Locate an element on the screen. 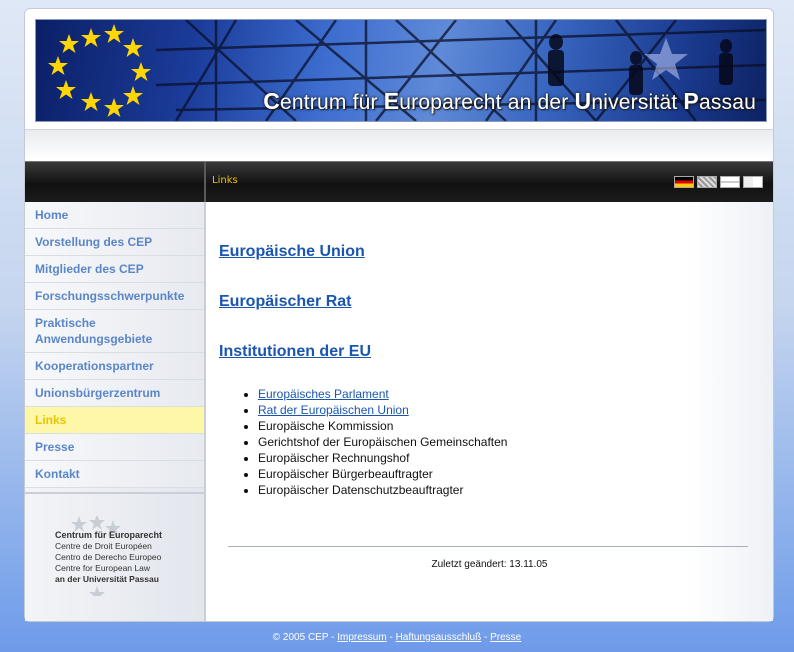 The height and width of the screenshot is (652, 794). es-flag-icon is located at coordinates (753, 182).